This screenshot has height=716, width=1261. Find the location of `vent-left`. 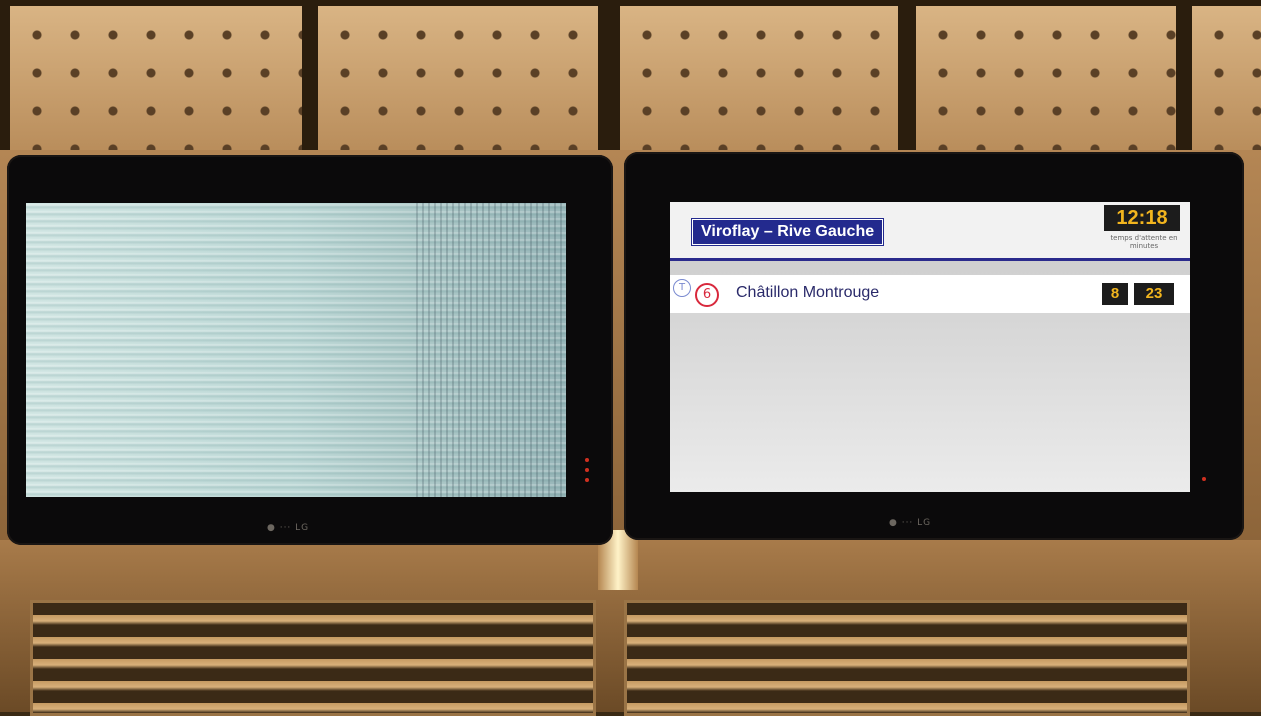

vent-left is located at coordinates (313, 658).